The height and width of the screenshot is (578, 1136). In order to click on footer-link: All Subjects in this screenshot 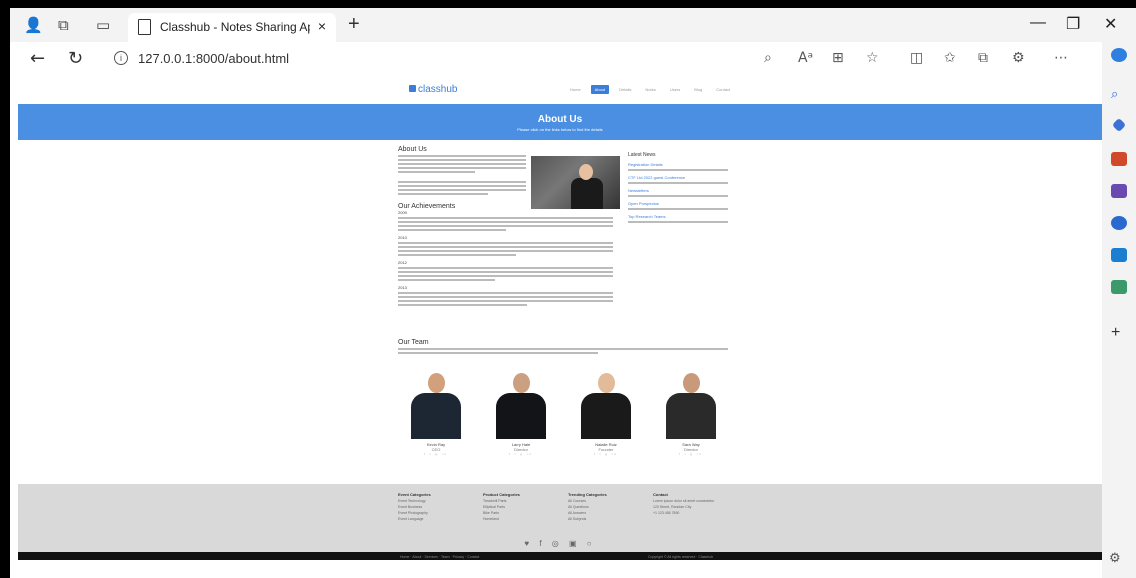, I will do `click(608, 519)`.